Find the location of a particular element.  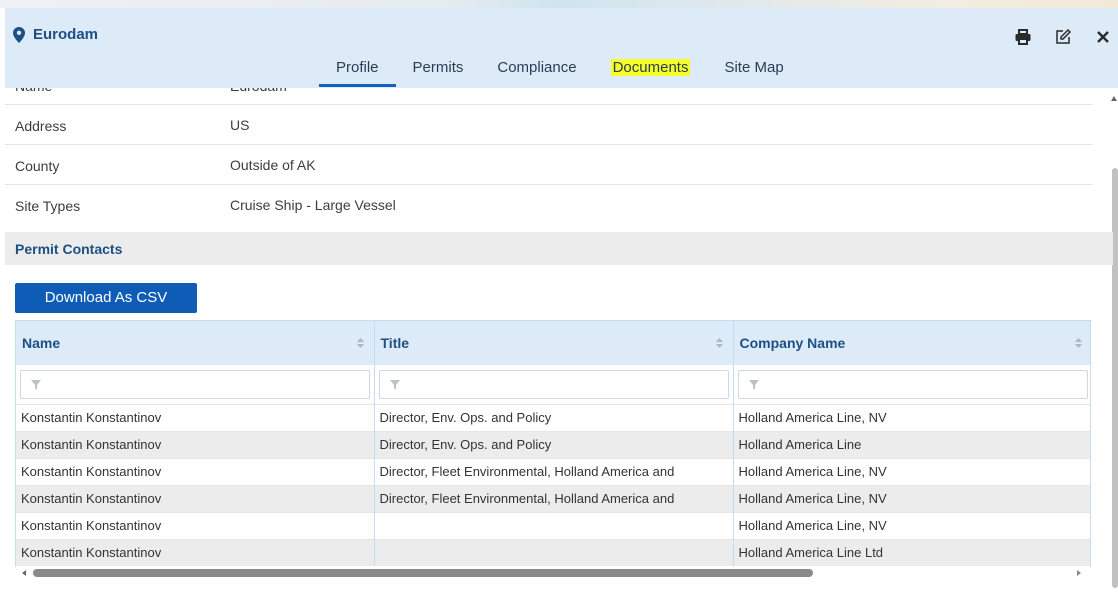

print-icon is located at coordinates (1023, 37).